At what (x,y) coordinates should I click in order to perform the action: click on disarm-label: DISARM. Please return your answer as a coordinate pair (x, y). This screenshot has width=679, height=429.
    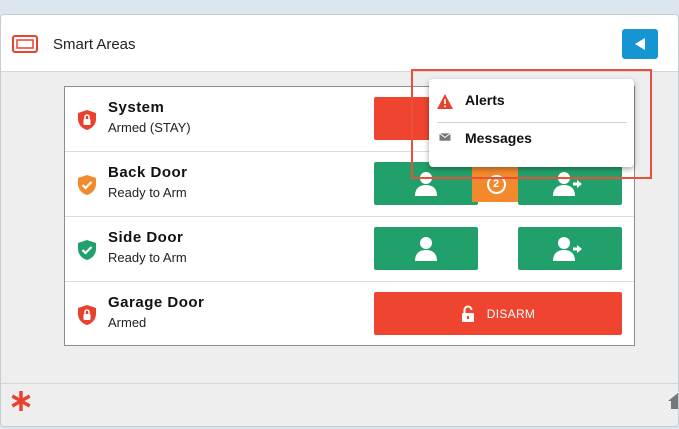
    Looking at the image, I should click on (511, 313).